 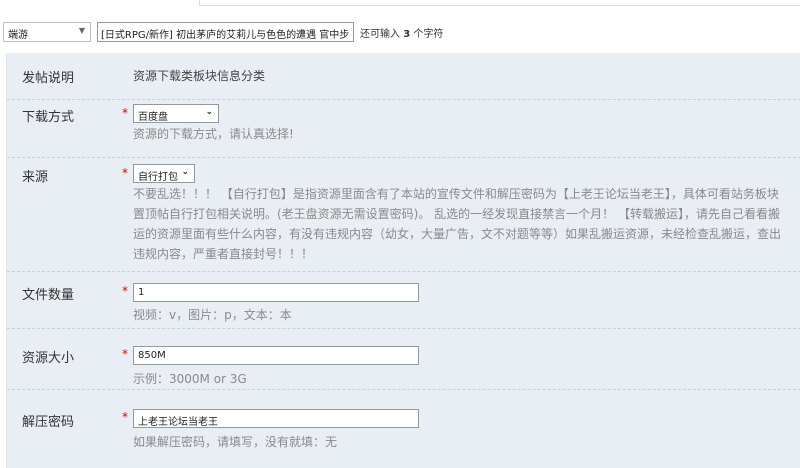 I want to click on post-note-label: 发帖说明, so click(x=48, y=78).